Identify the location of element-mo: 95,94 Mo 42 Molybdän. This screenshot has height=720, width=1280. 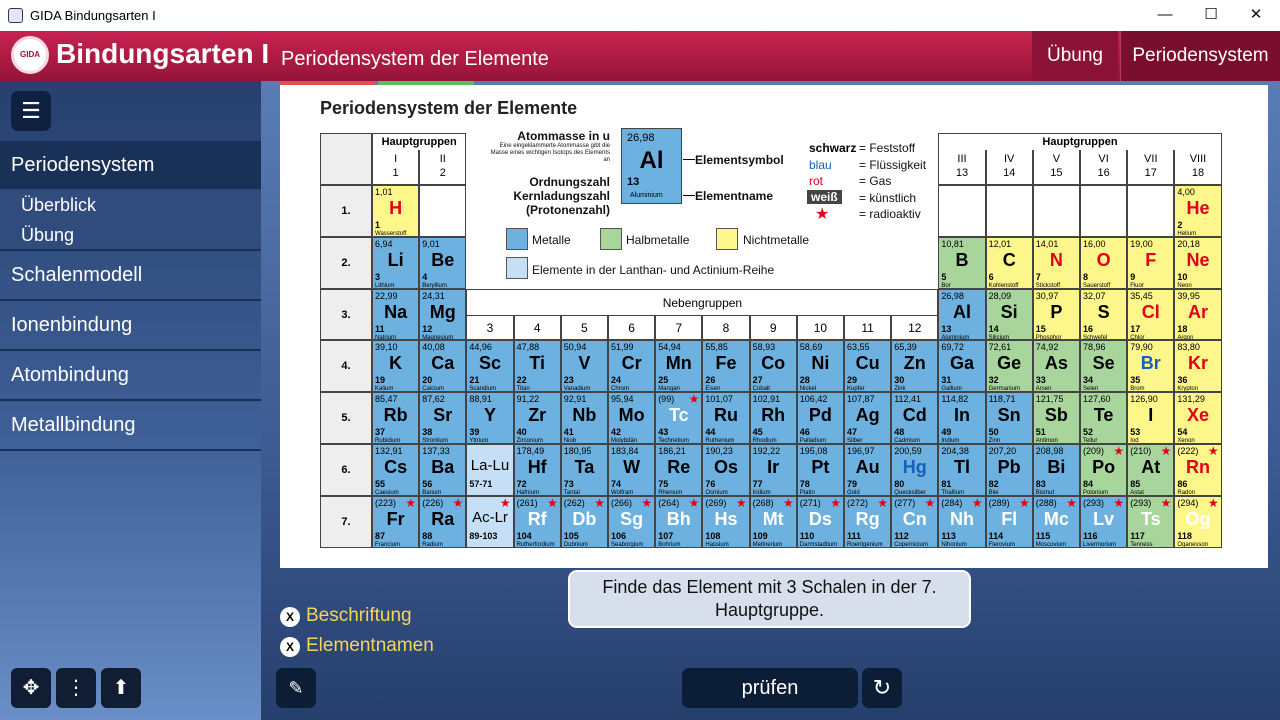
(632, 418).